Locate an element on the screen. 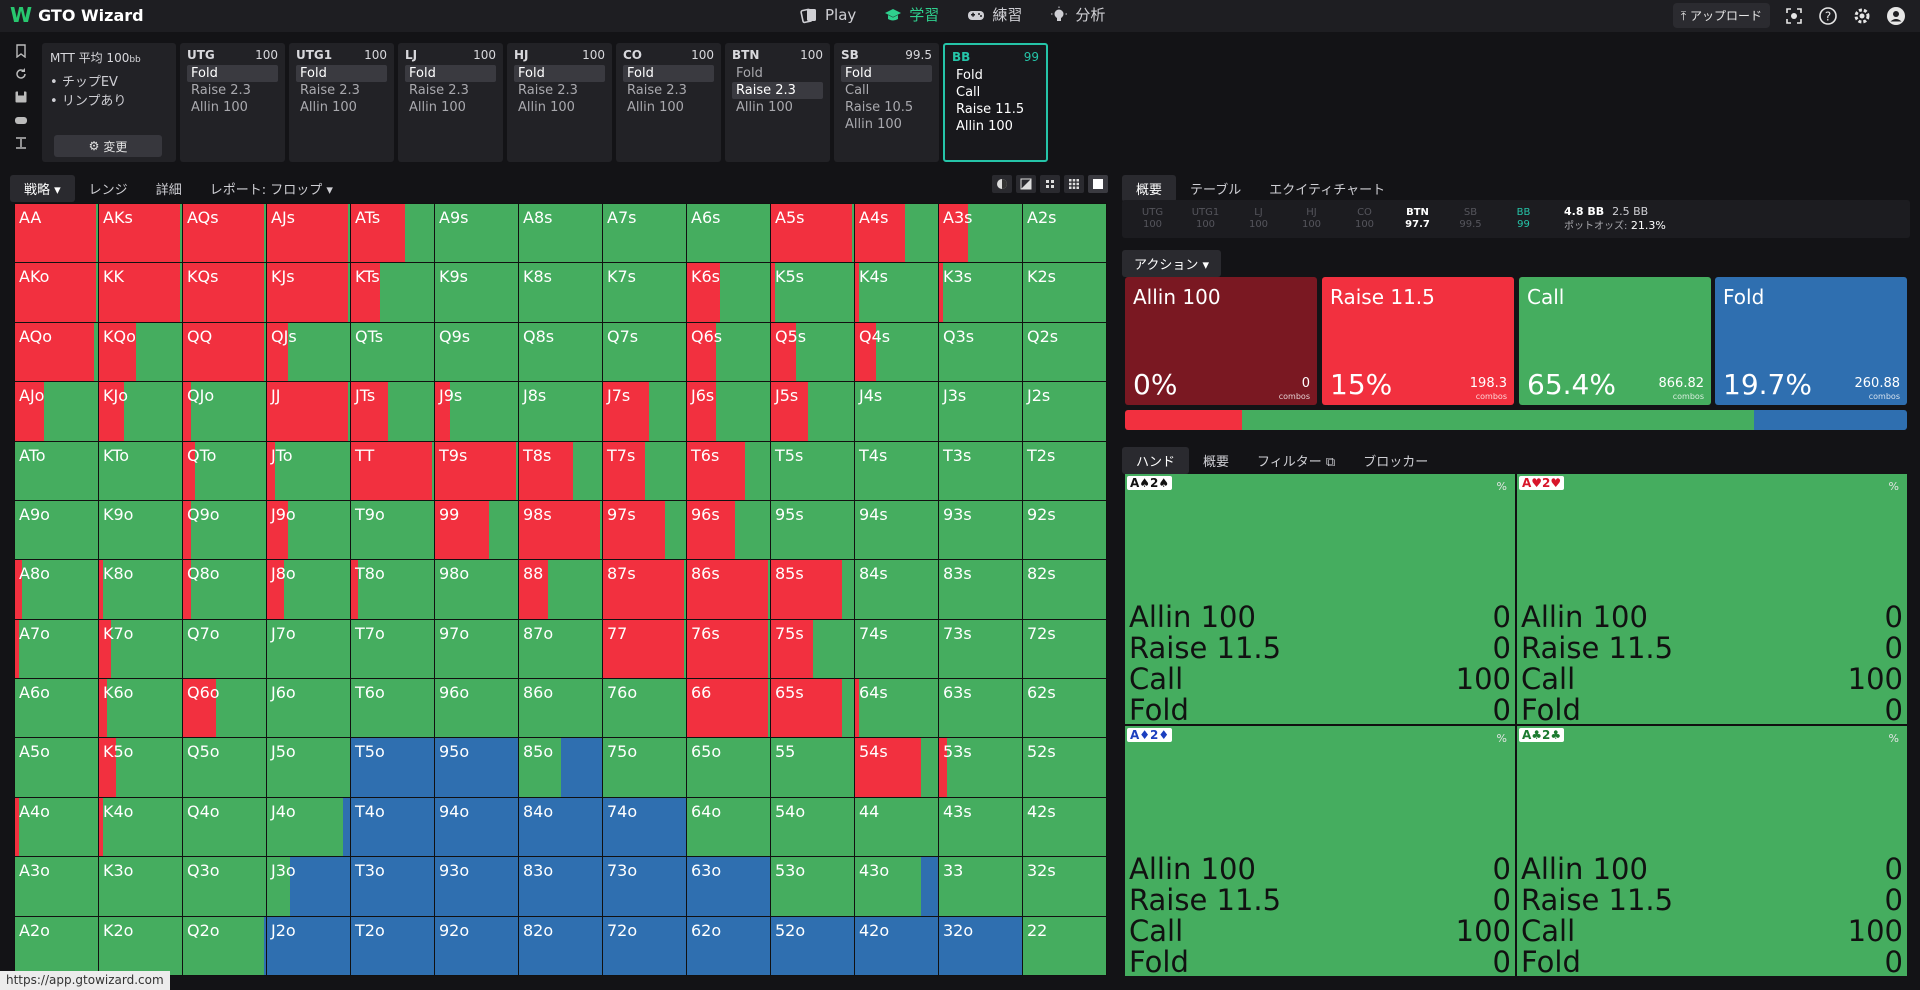  hand-cell: 65s is located at coordinates (812, 708).